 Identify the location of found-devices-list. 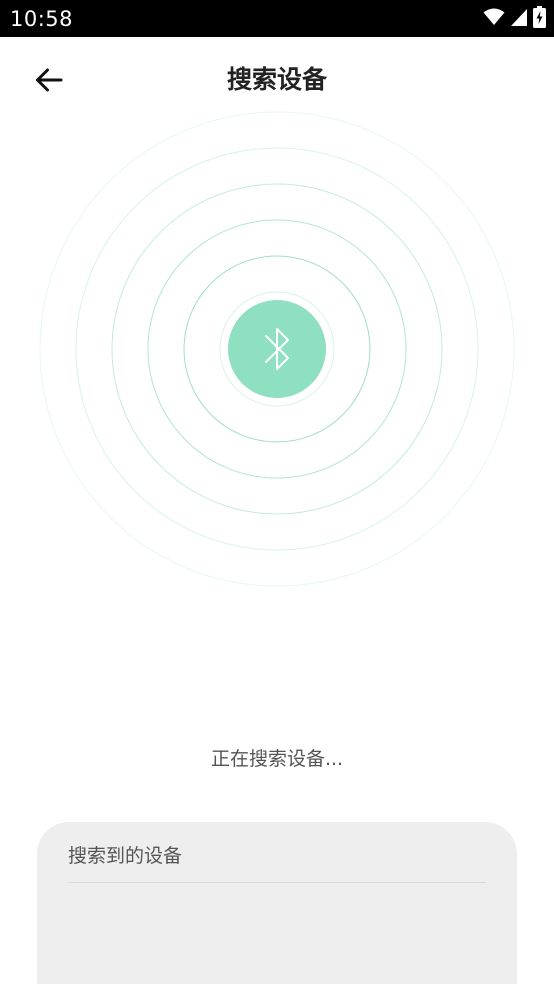
(277, 934).